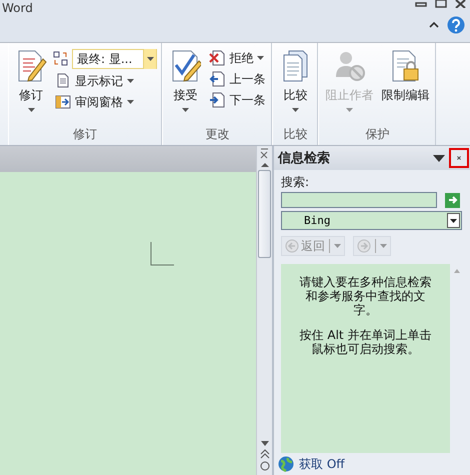  I want to click on pane-menu-button, so click(439, 158).